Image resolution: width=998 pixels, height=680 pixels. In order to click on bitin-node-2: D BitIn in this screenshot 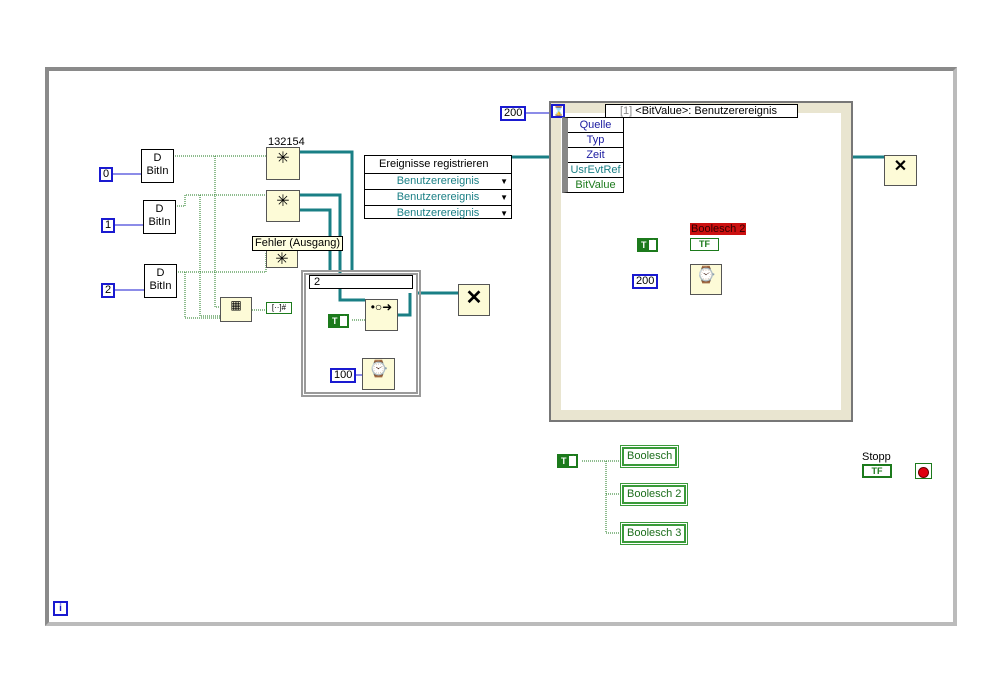, I will do `click(160, 281)`.